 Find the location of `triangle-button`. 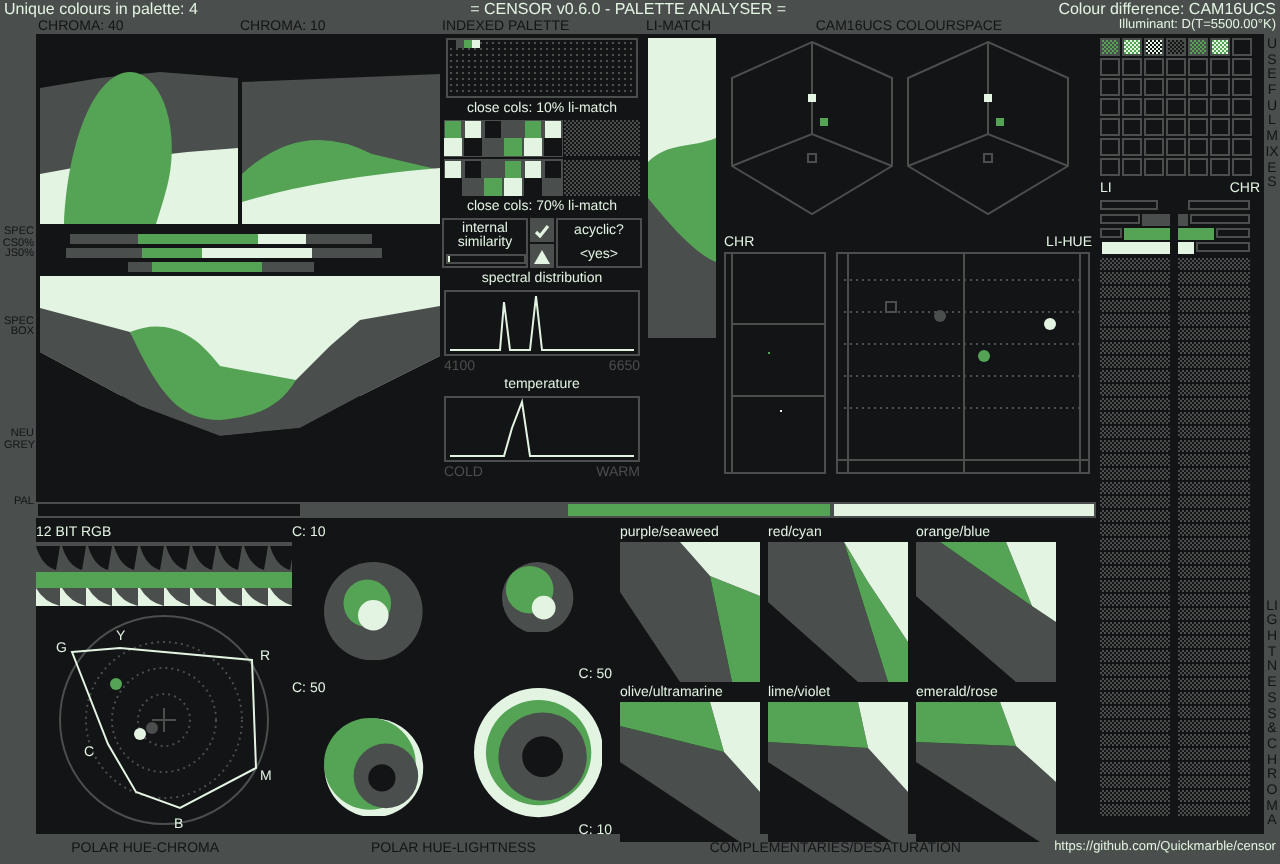

triangle-button is located at coordinates (542, 256).